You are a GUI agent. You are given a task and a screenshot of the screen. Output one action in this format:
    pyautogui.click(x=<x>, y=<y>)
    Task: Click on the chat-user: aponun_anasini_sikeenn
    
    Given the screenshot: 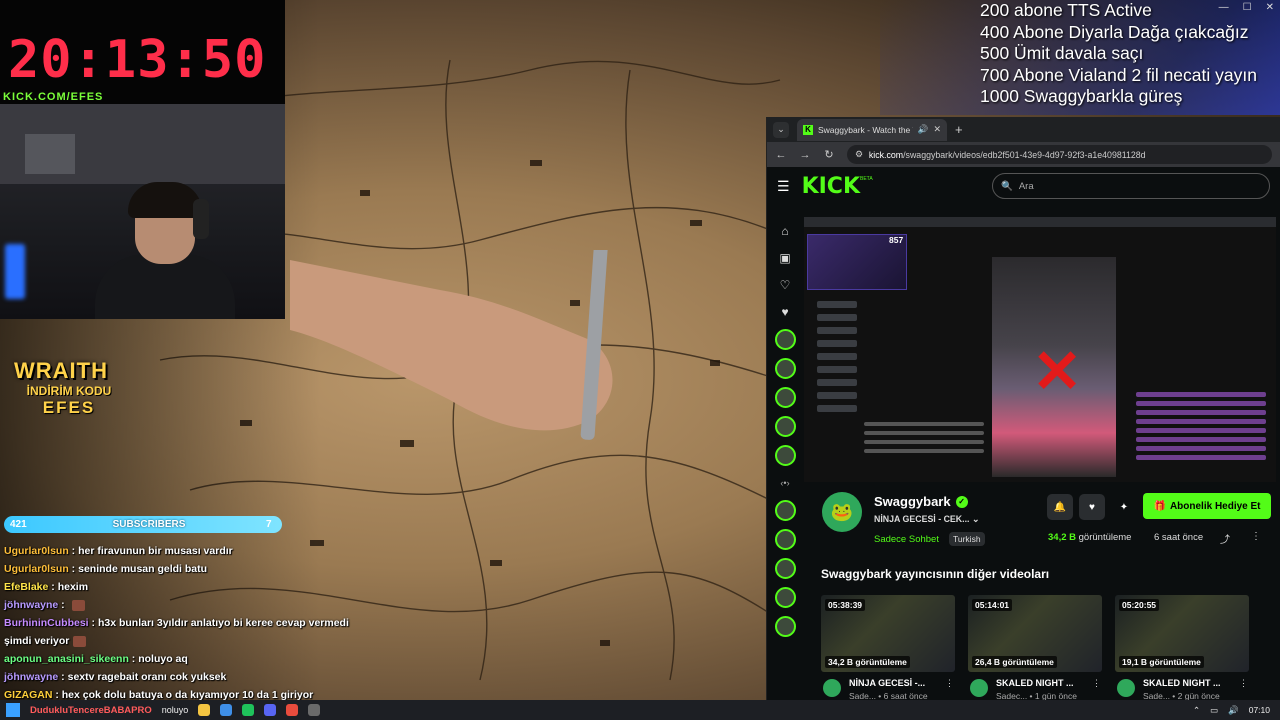 What is the action you would take?
    pyautogui.click(x=66, y=659)
    